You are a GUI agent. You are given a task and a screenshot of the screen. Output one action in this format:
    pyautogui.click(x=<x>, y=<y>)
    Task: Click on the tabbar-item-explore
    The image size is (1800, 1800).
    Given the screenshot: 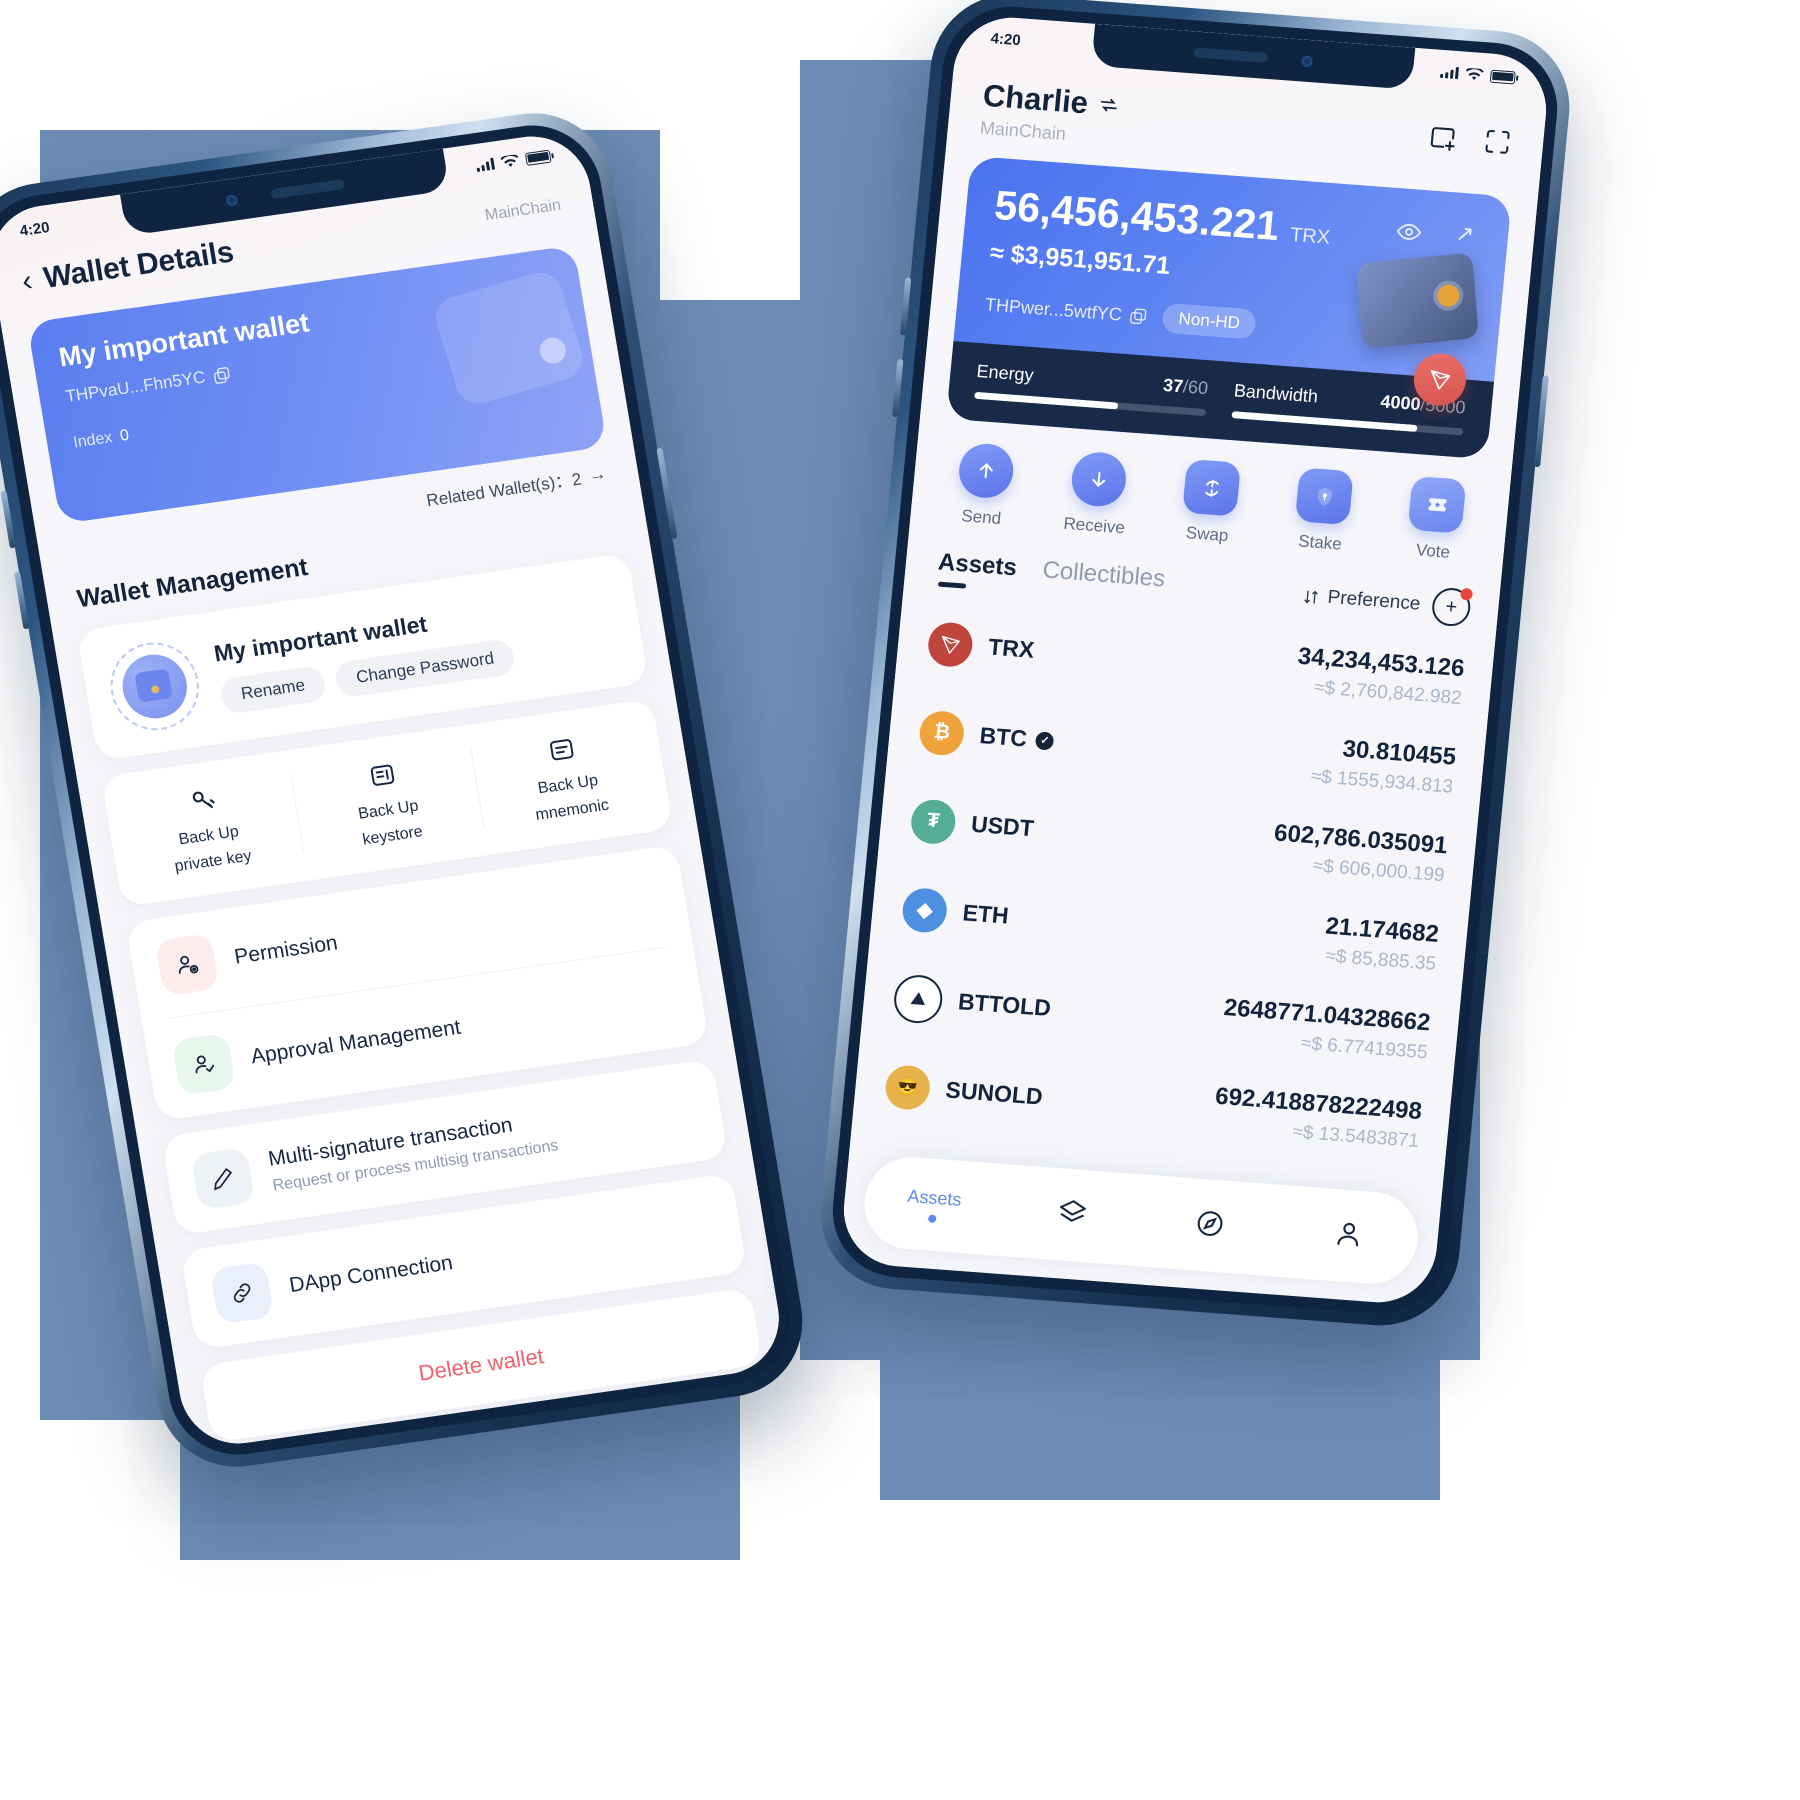 What is the action you would take?
    pyautogui.click(x=1210, y=1225)
    